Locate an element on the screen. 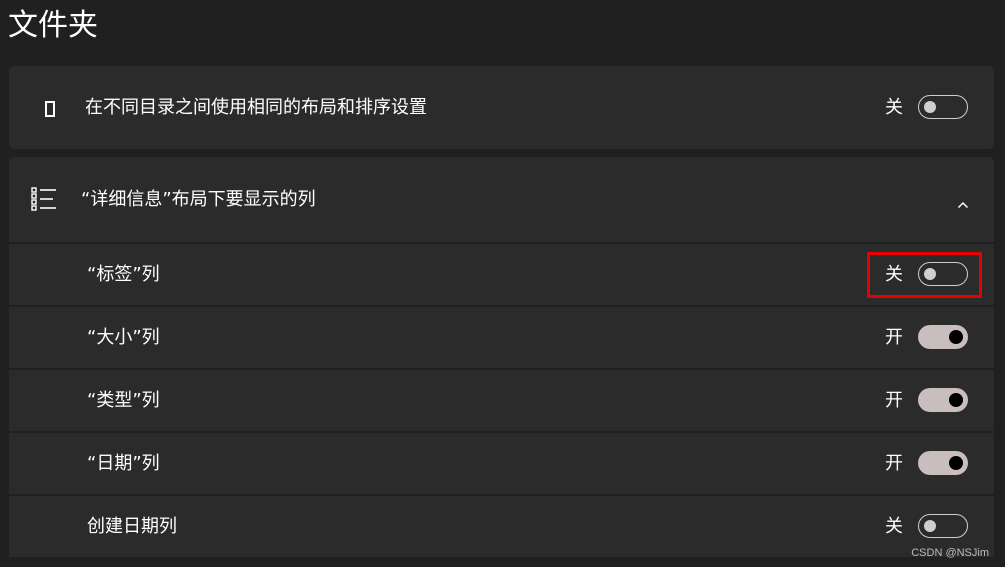 Image resolution: width=1005 pixels, height=567 pixels. created-date-column-toggle is located at coordinates (943, 526).